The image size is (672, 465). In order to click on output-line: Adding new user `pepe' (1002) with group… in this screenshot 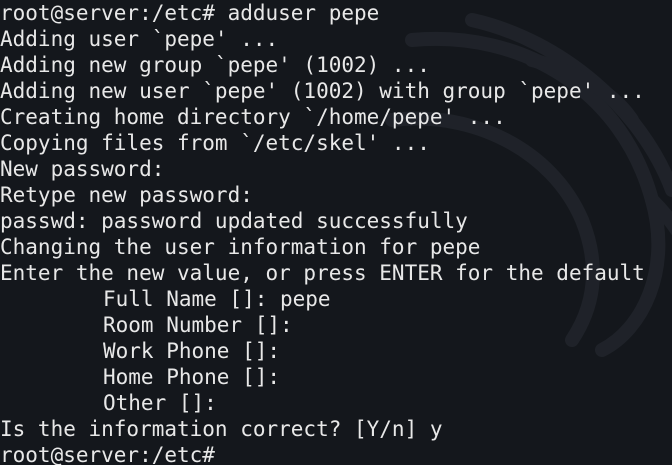, I will do `click(322, 91)`.